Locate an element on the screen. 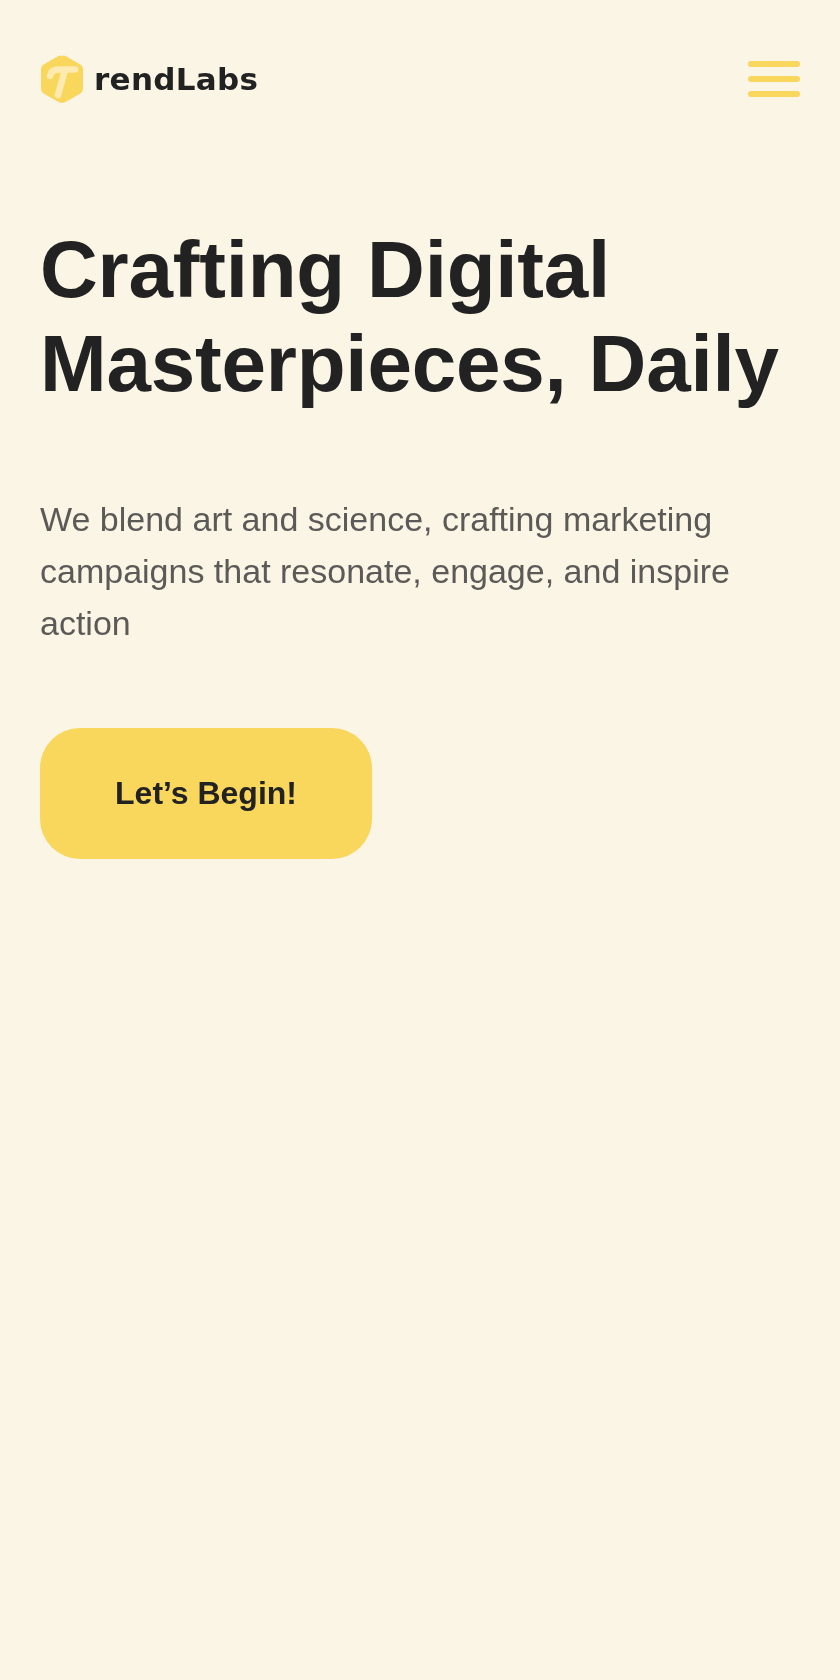 This screenshot has height=1680, width=840. hero-description: We blend art and science, crafting marketing campaigns that resonate, engage, and inspire action is located at coordinates (385, 571).